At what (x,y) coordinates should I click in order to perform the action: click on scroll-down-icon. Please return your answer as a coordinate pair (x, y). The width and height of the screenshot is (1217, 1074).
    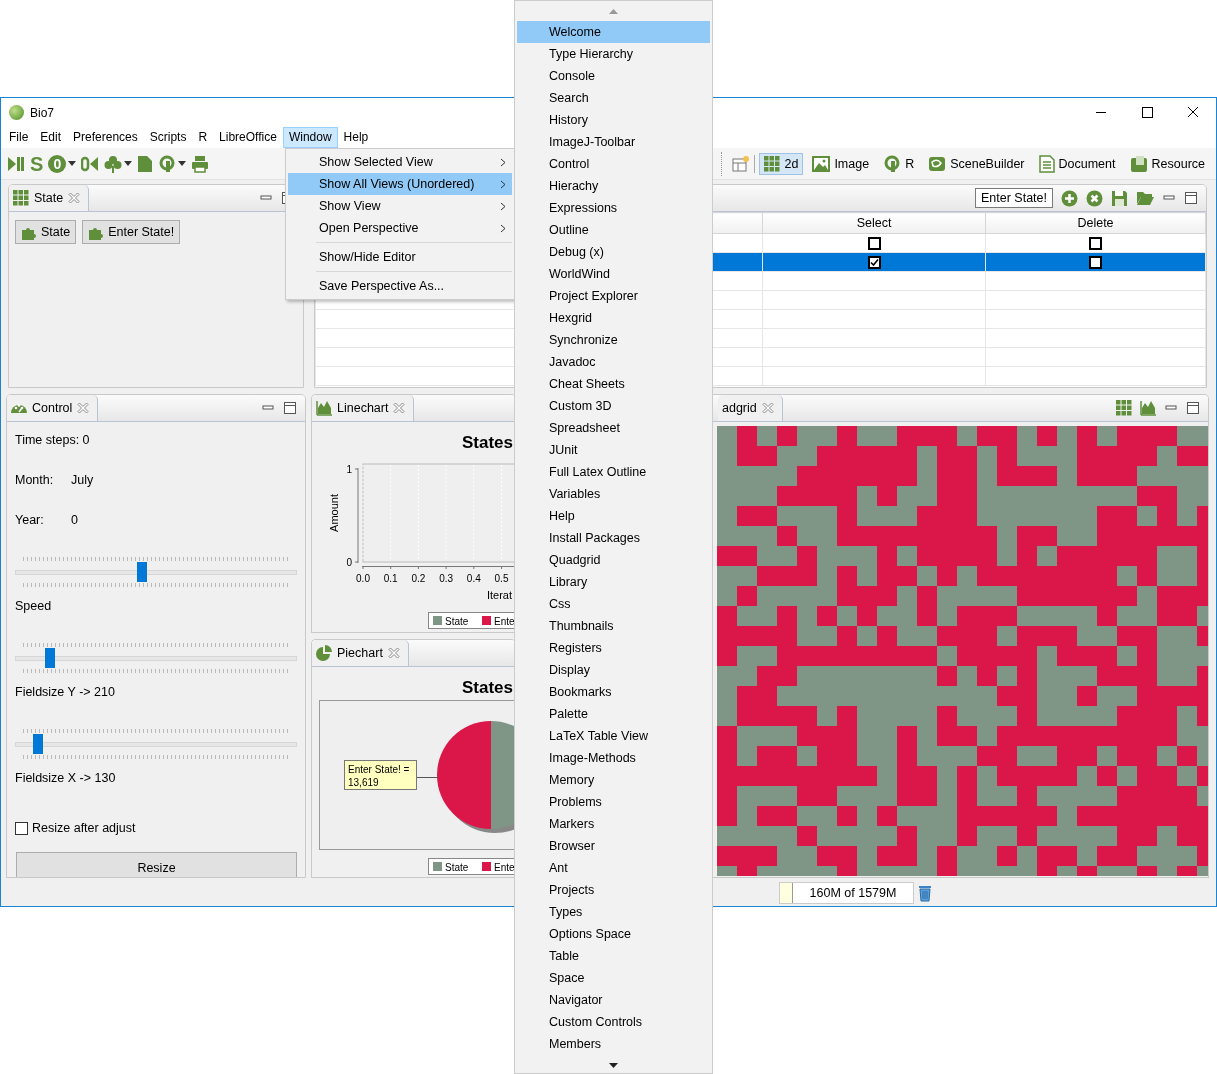
    Looking at the image, I should click on (613, 1065).